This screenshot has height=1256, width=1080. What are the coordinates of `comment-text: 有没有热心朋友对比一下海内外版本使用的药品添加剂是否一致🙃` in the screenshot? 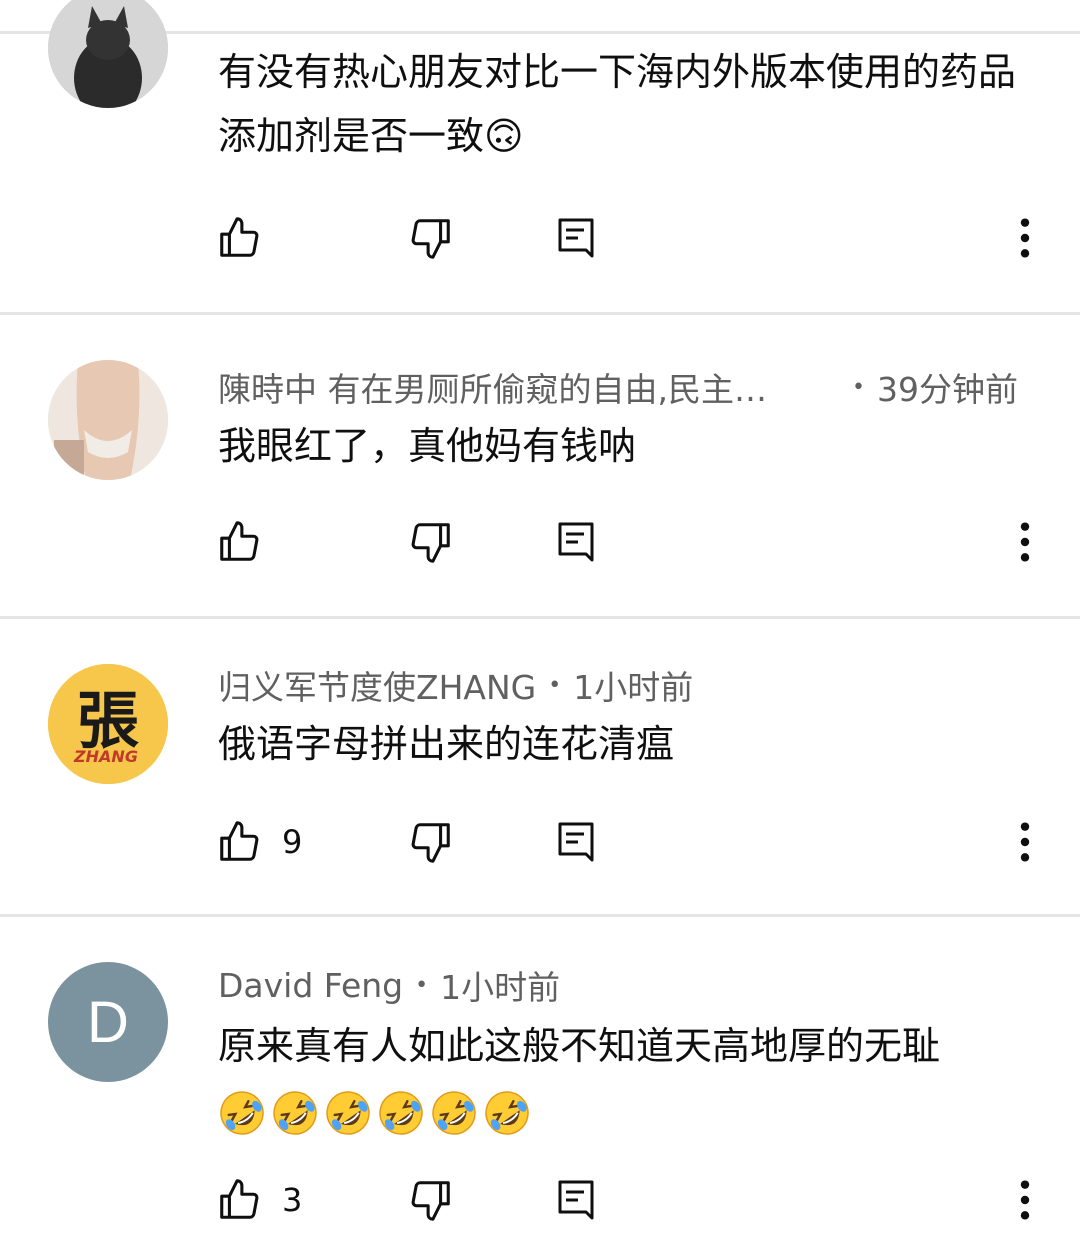 It's located at (617, 104).